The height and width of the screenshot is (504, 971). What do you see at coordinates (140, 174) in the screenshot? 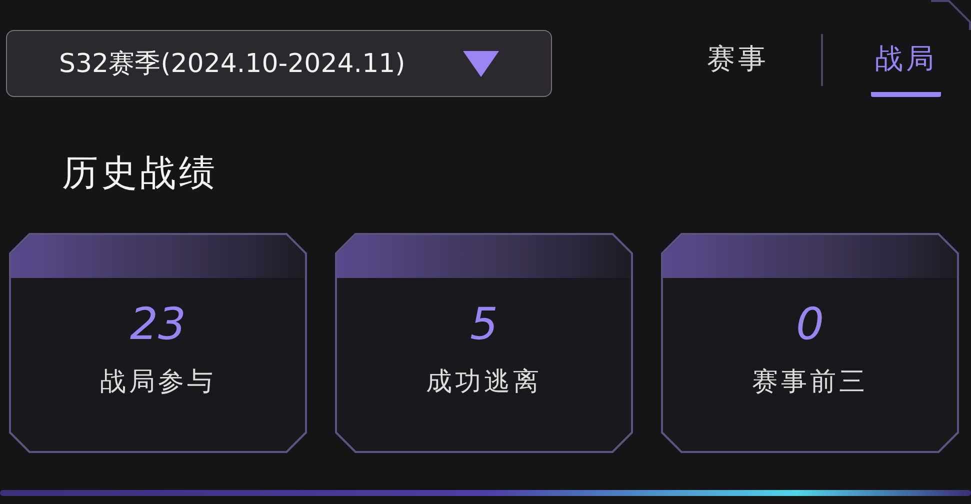
I see `section-title: 历史战绩` at bounding box center [140, 174].